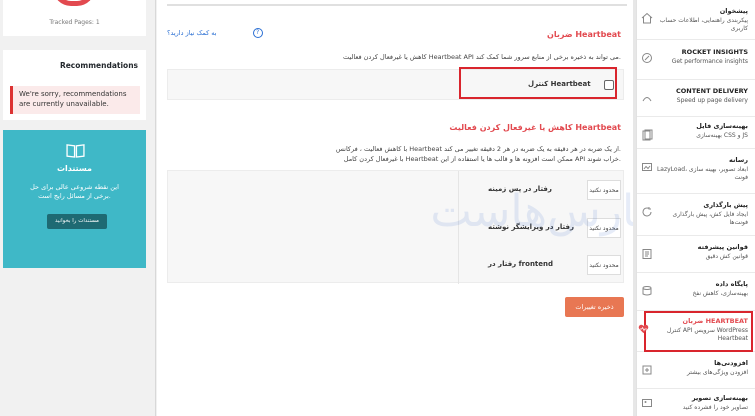  Describe the element at coordinates (647, 58) in the screenshot. I see `insights-icon` at that location.